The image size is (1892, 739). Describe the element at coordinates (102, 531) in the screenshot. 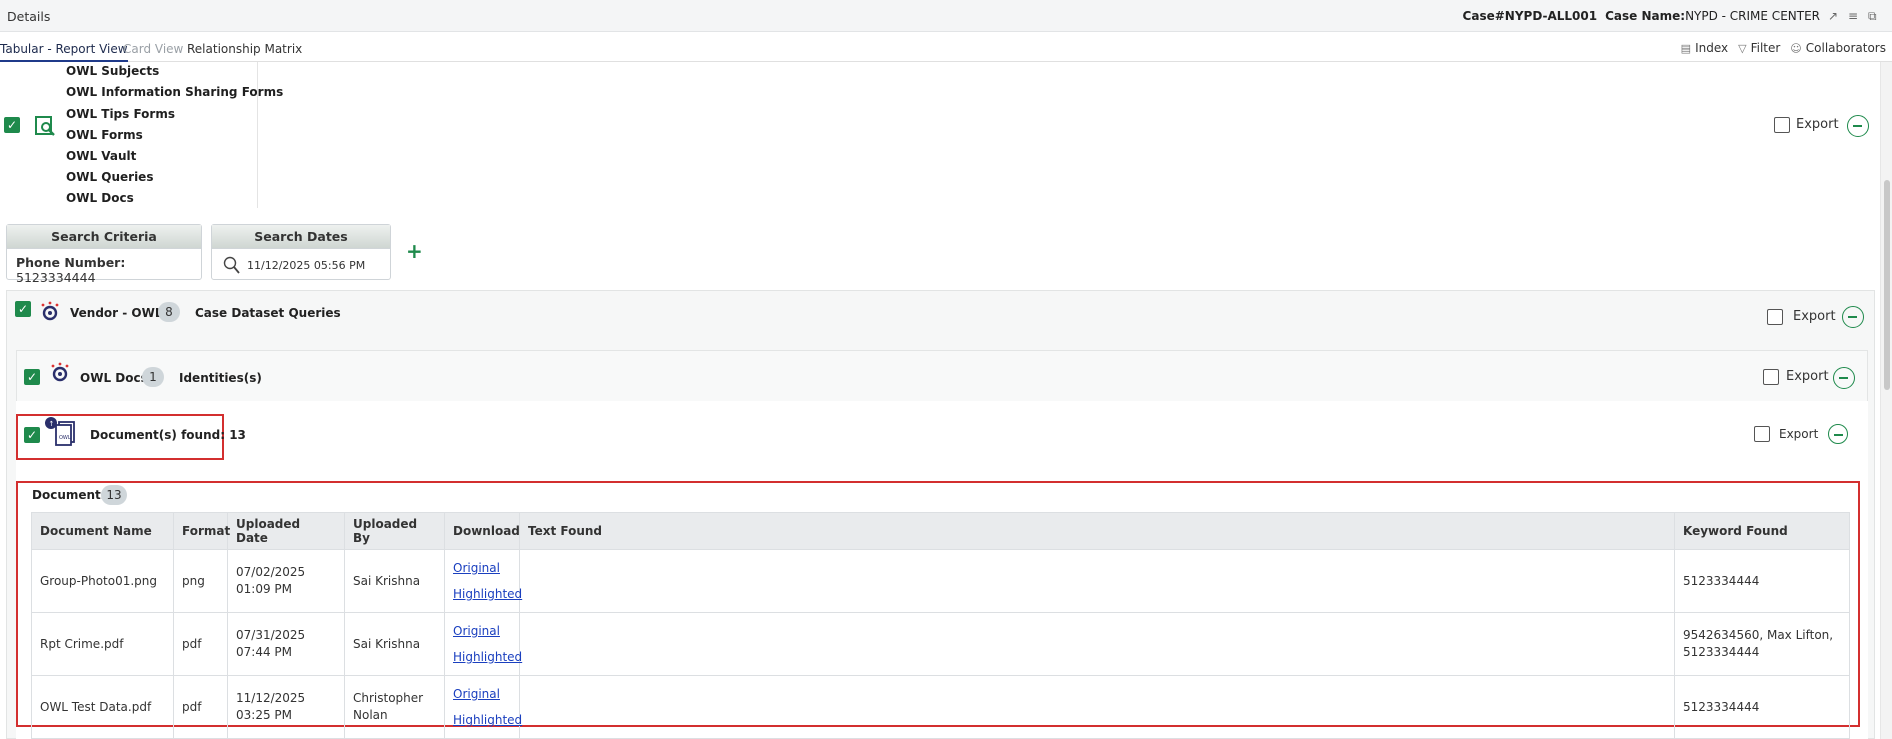

I see `column-header-document-name: Document Name` at that location.